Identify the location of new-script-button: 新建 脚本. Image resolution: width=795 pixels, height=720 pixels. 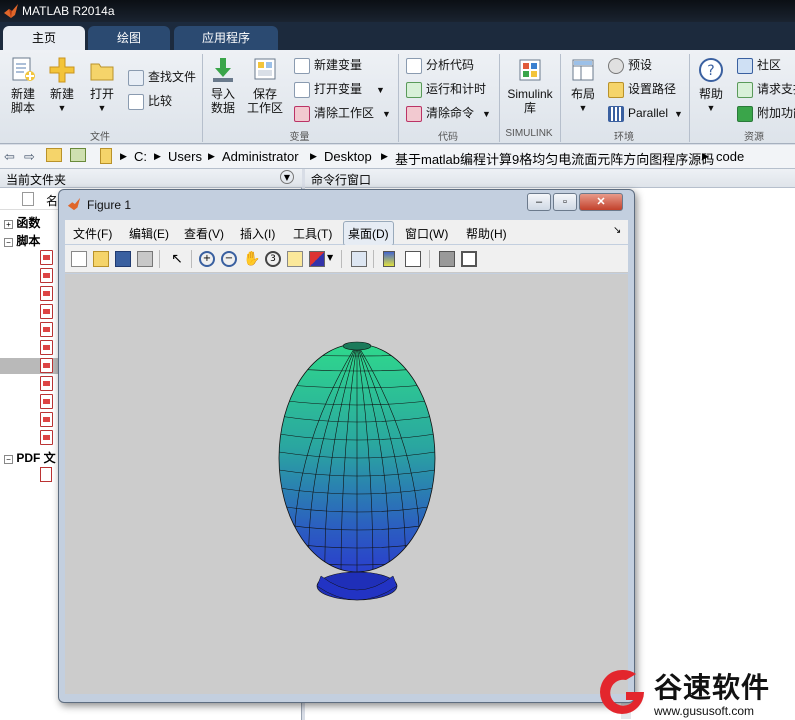
(23, 85).